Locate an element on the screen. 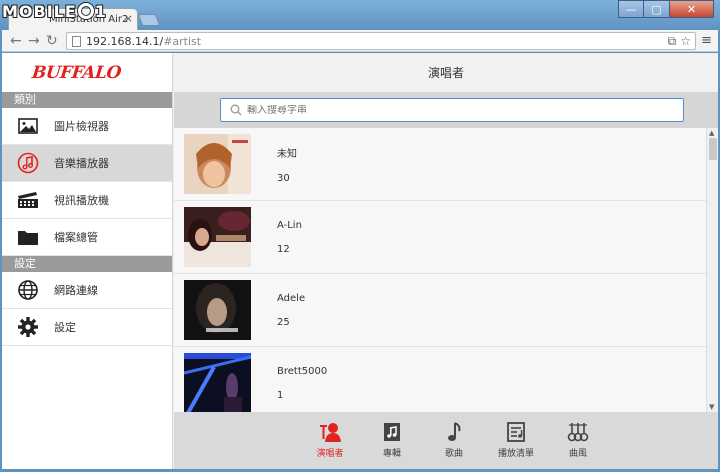 The height and width of the screenshot is (472, 720). artist-row: A-Lin 12 is located at coordinates (440, 237).